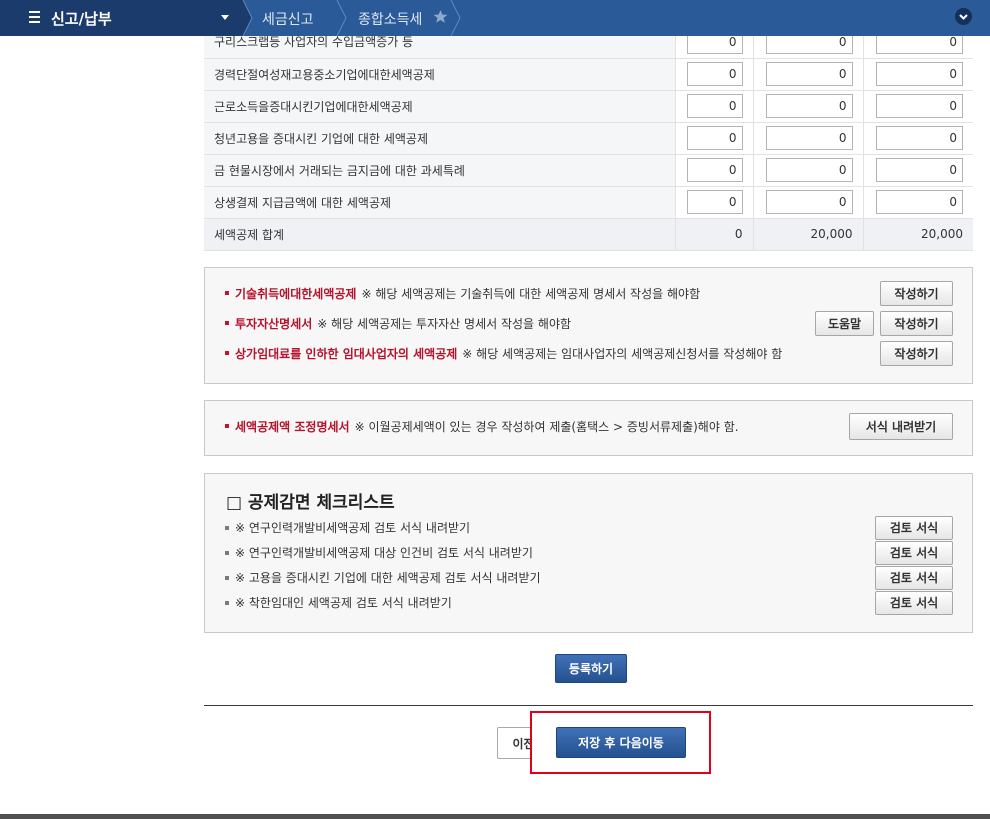 This screenshot has height=819, width=990. I want to click on total-row: 세액공제 합계 0 20,000 20,000, so click(588, 234).